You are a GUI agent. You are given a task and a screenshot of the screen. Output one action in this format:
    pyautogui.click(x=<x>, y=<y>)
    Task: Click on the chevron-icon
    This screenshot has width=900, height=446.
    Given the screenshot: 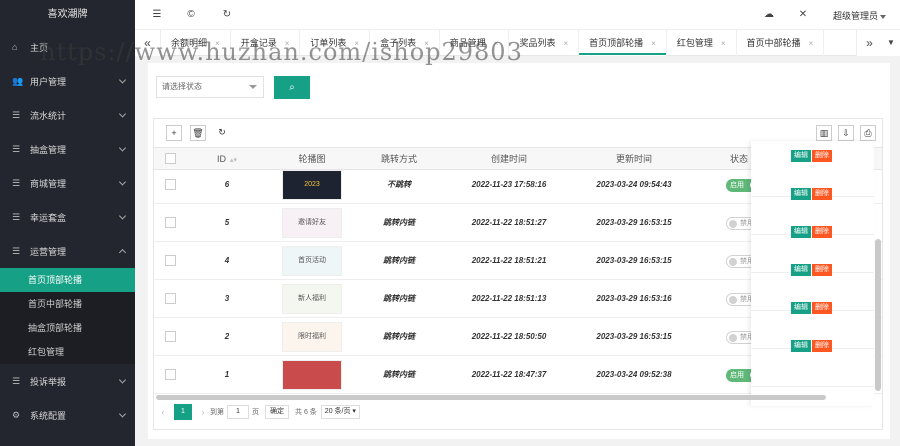 What is the action you would take?
    pyautogui.click(x=122, y=148)
    